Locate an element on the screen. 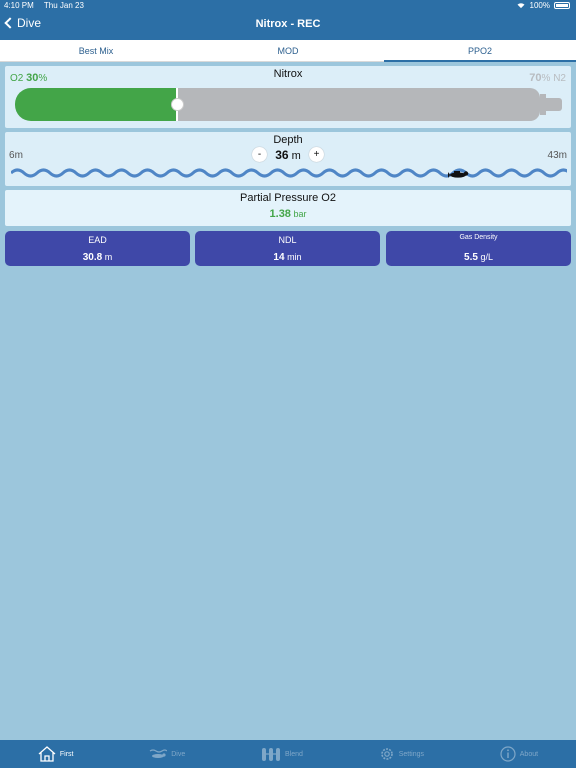 The width and height of the screenshot is (576, 768). depth-stepper: - 36 m + is located at coordinates (288, 154).